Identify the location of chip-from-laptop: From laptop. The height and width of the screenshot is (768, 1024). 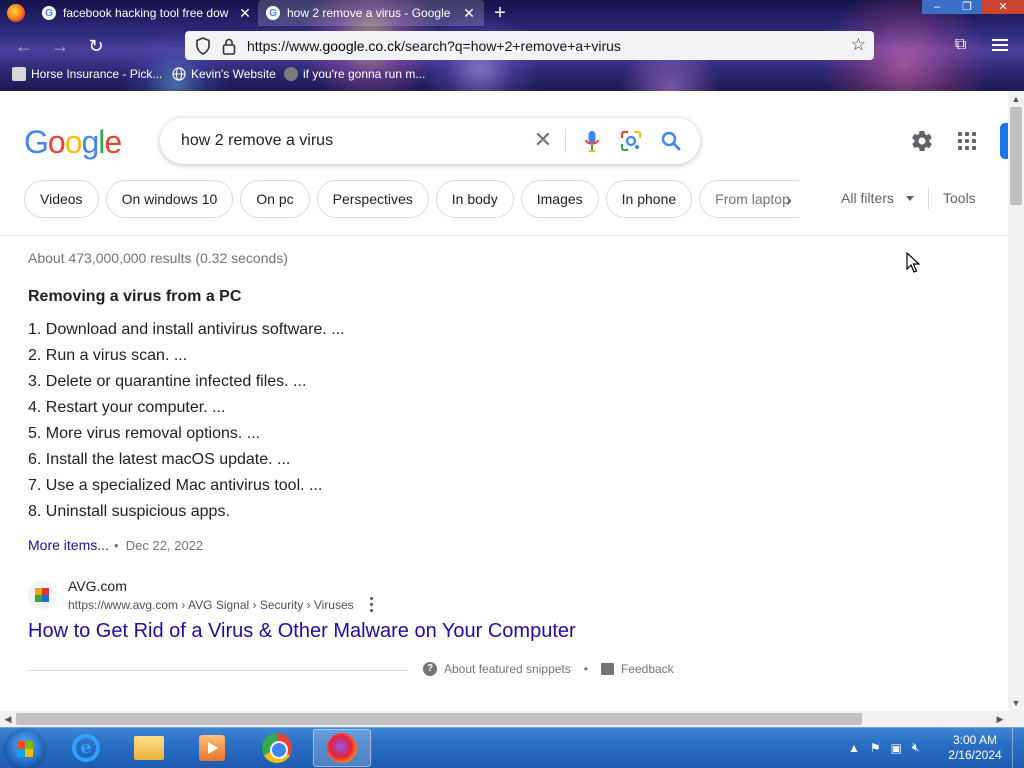
(749, 199).